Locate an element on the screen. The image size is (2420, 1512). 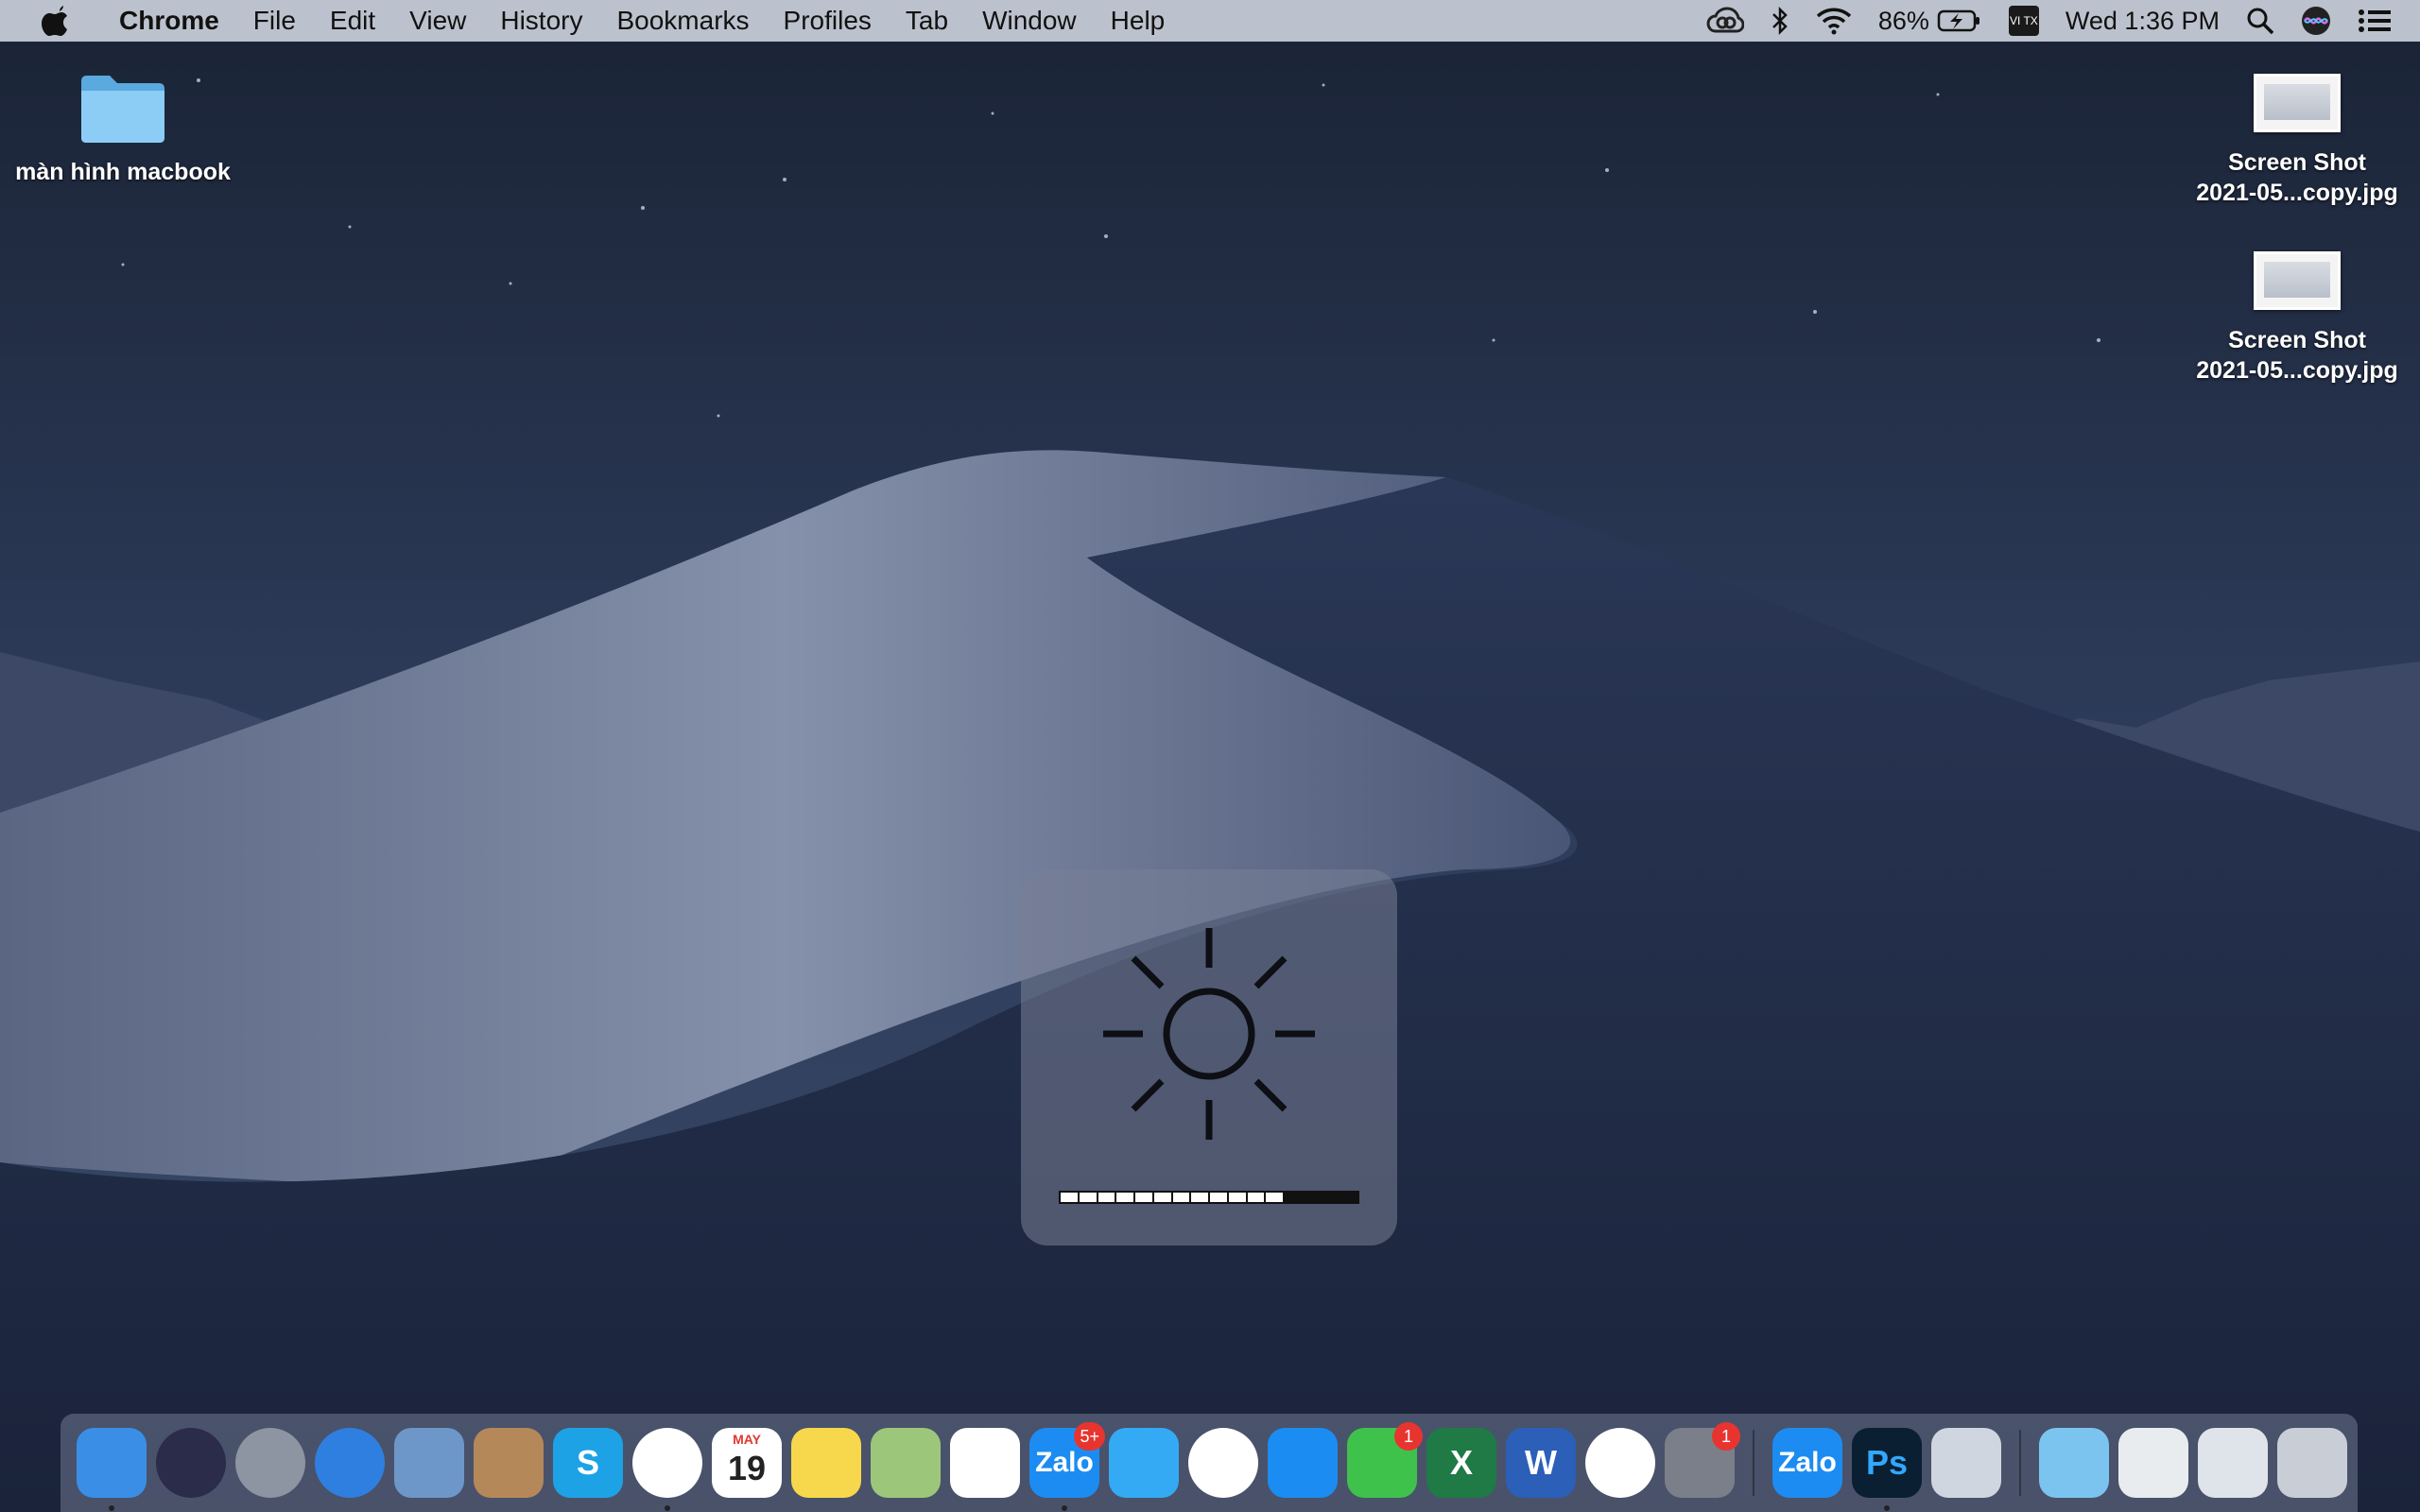
dock: S MAY 19 Zalo 5+ 1 X W 1 Zalo Ps is located at coordinates (1209, 1463).